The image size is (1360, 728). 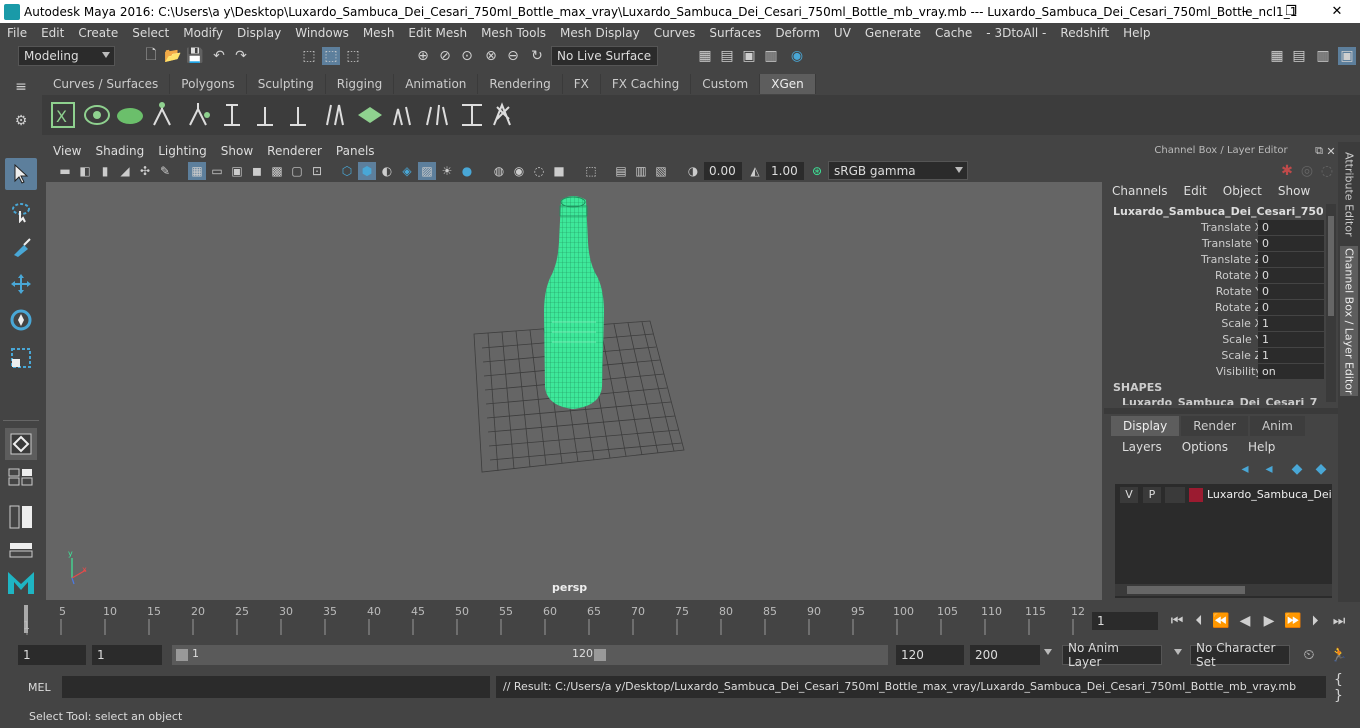 What do you see at coordinates (423, 56) in the screenshot?
I see `snap-grid-icon: ⊕` at bounding box center [423, 56].